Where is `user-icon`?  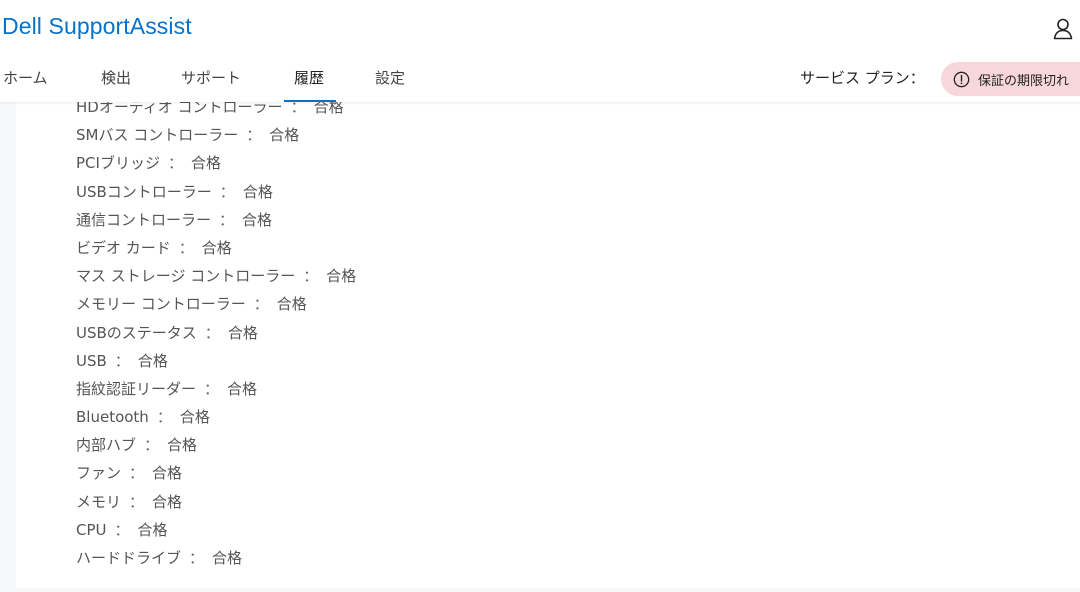 user-icon is located at coordinates (1063, 29).